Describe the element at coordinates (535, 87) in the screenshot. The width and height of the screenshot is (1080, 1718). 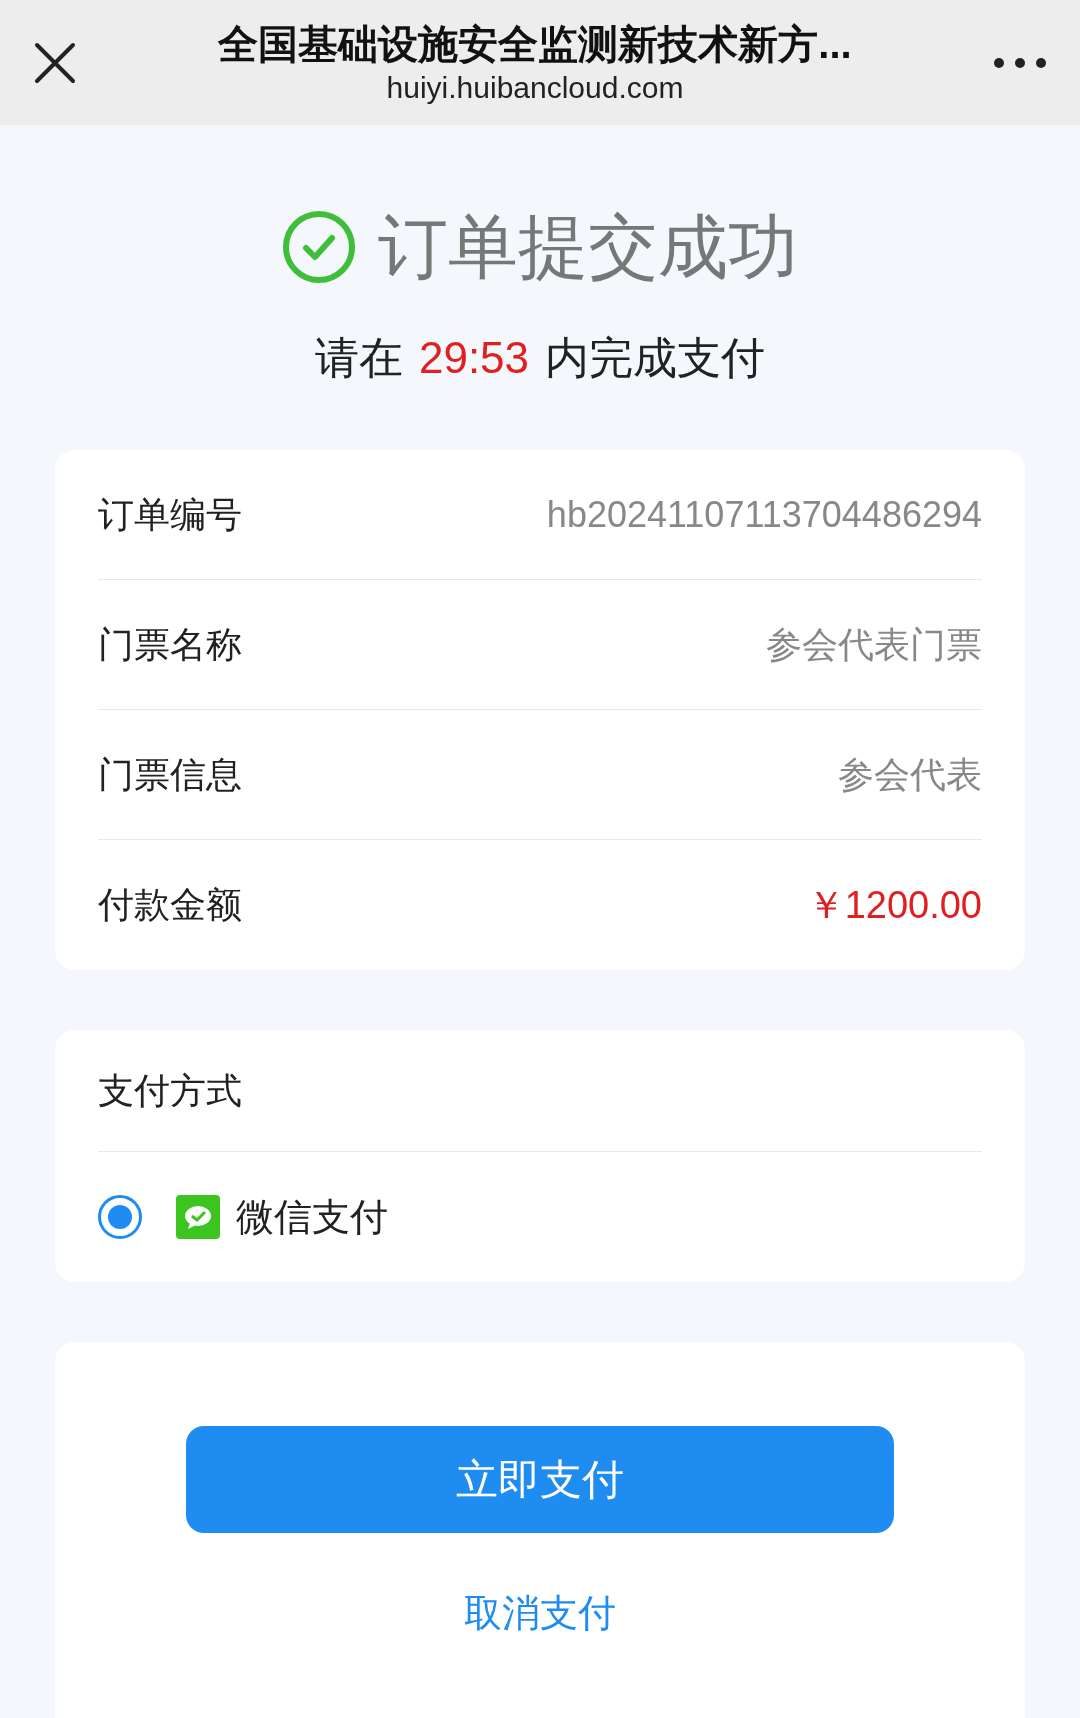
I see `page-url: huiyi.huibancloud.com` at that location.